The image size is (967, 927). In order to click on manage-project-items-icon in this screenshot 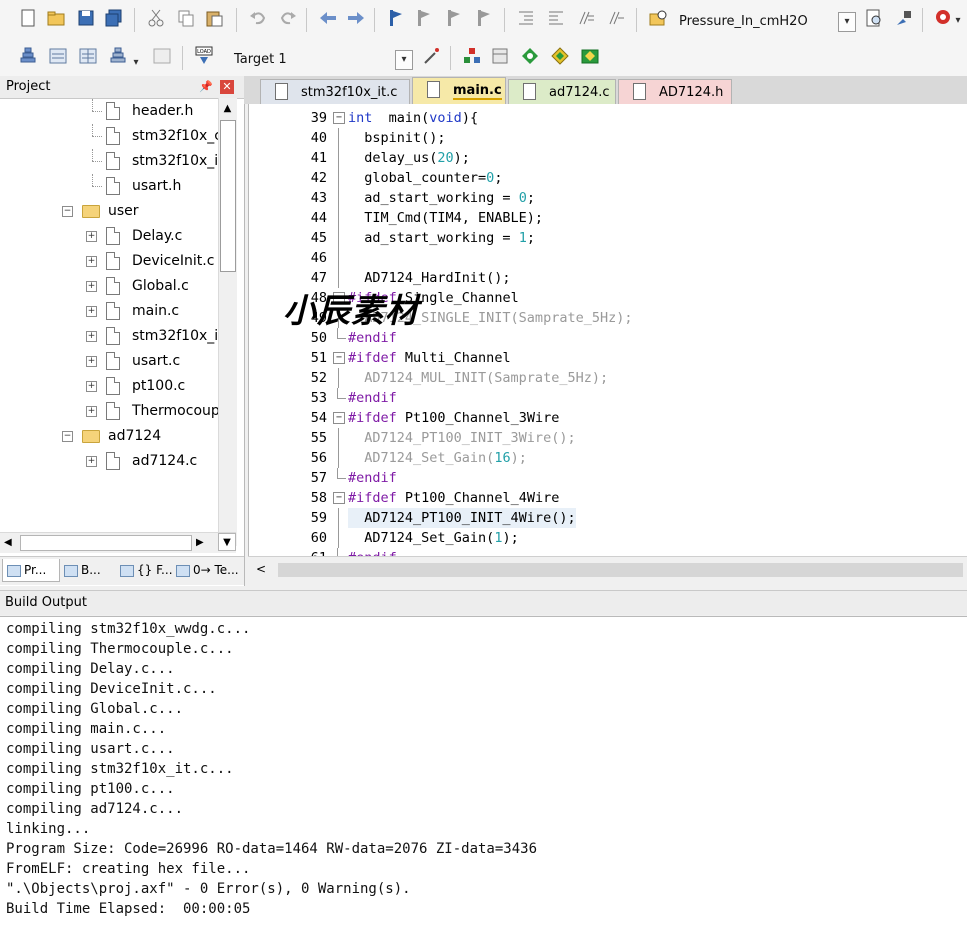, I will do `click(472, 56)`.